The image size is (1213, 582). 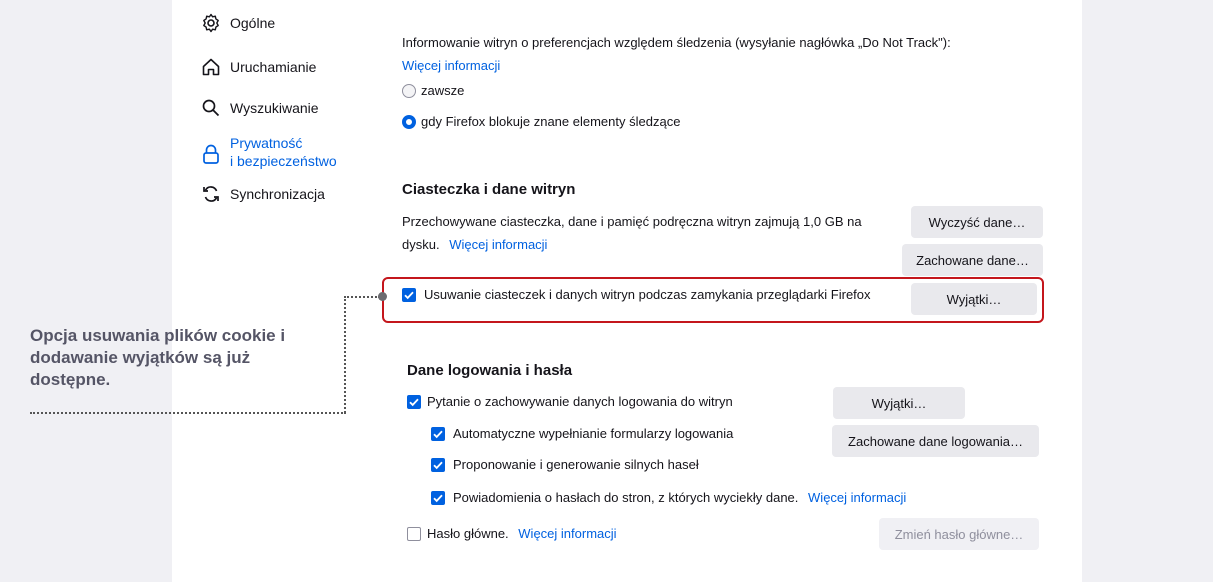 I want to click on sidebar-item-startup: Uruchamianie, so click(x=258, y=67).